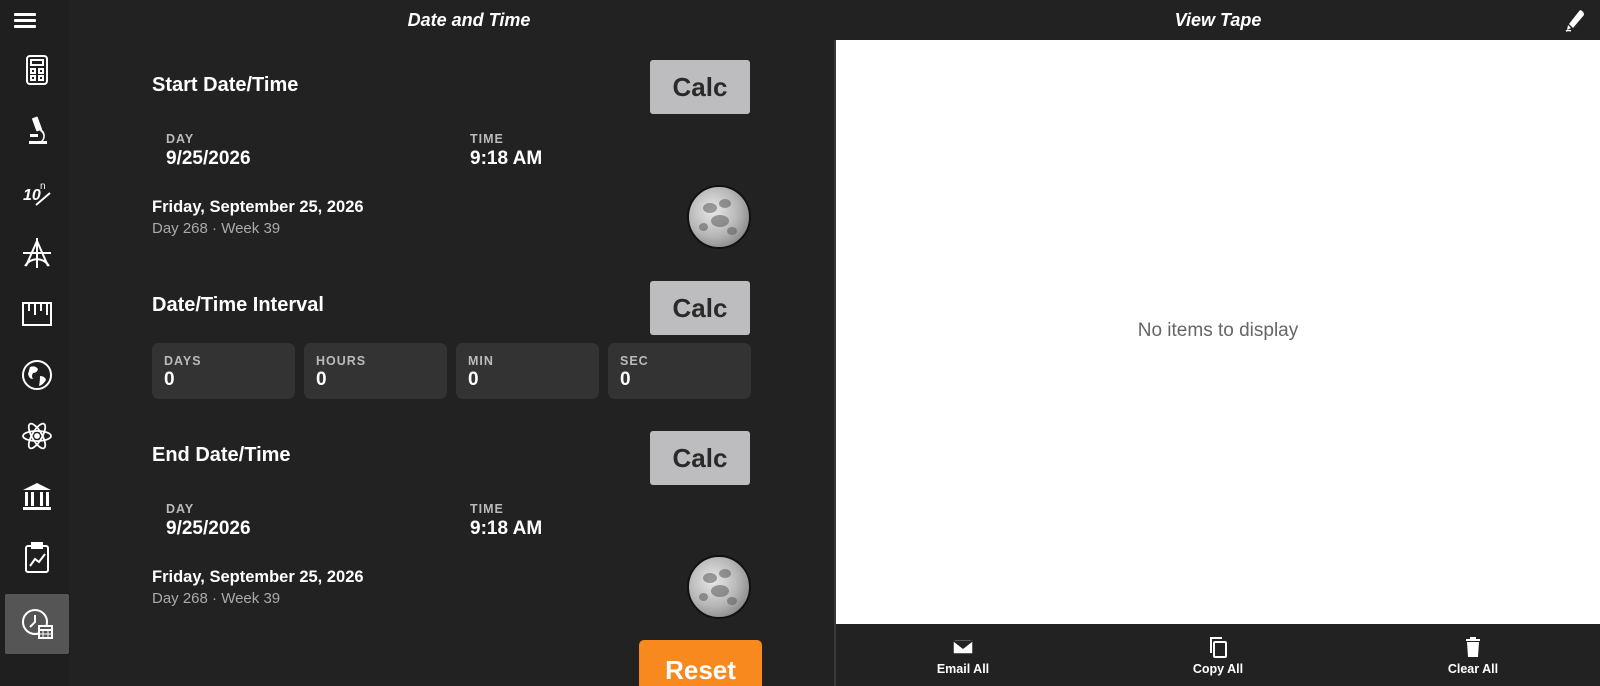 Image resolution: width=1600 pixels, height=686 pixels. I want to click on end-section-title: End Date/Time, so click(221, 455).